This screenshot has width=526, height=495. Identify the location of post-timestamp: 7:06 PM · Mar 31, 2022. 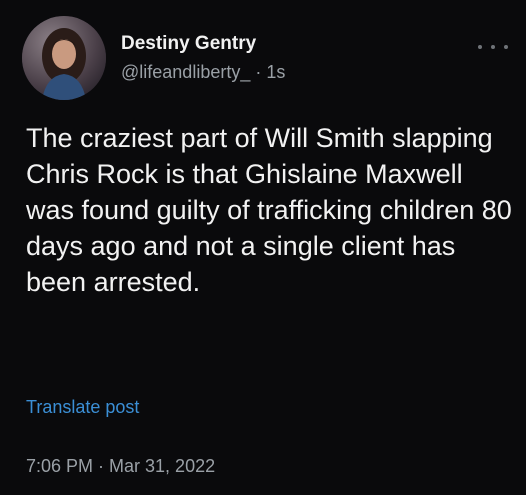
(120, 466).